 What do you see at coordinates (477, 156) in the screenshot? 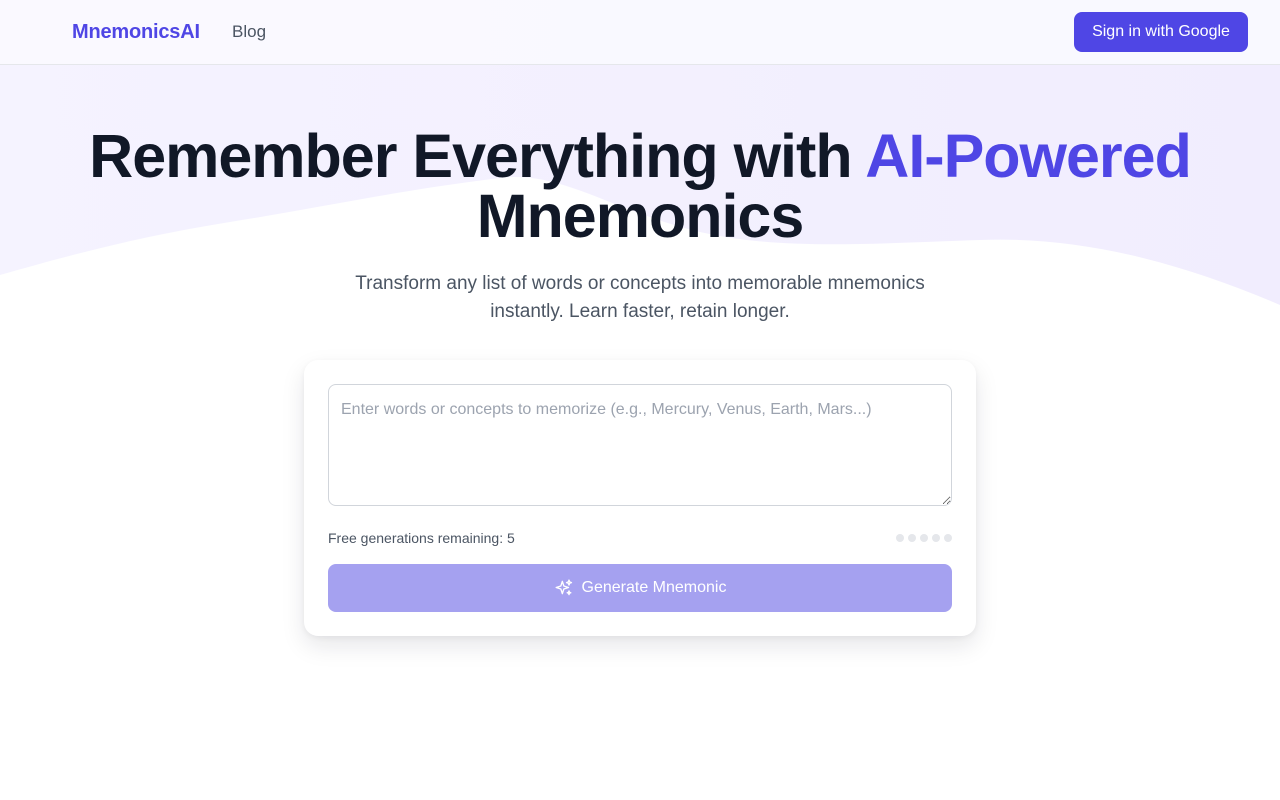
I see `hero-title-main: Remember Everything with` at bounding box center [477, 156].